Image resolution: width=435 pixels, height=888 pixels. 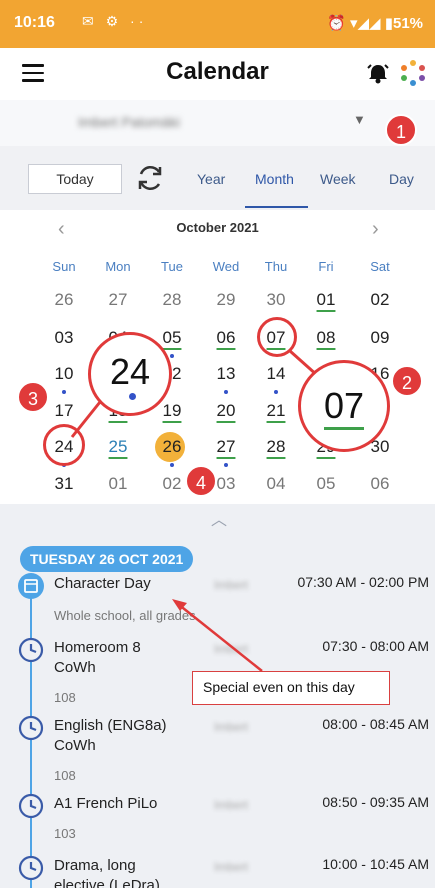 I want to click on calendar-day: 03, so click(x=64, y=338).